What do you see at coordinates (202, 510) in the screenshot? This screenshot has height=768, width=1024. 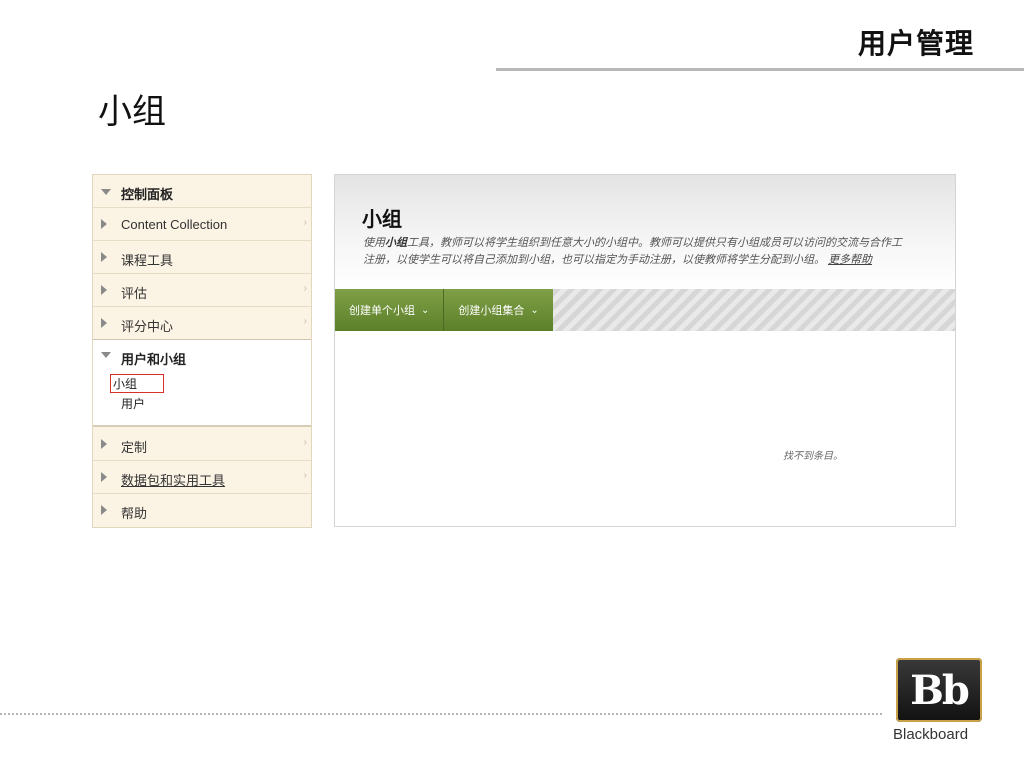 I see `panel-item-help: 帮助` at bounding box center [202, 510].